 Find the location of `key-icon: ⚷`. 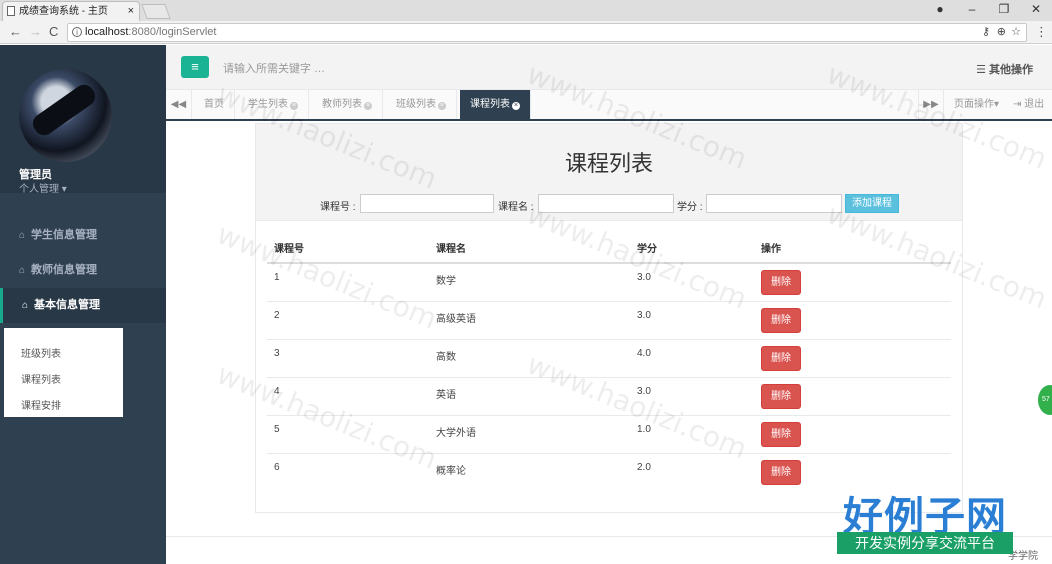

key-icon: ⚷ is located at coordinates (986, 32).